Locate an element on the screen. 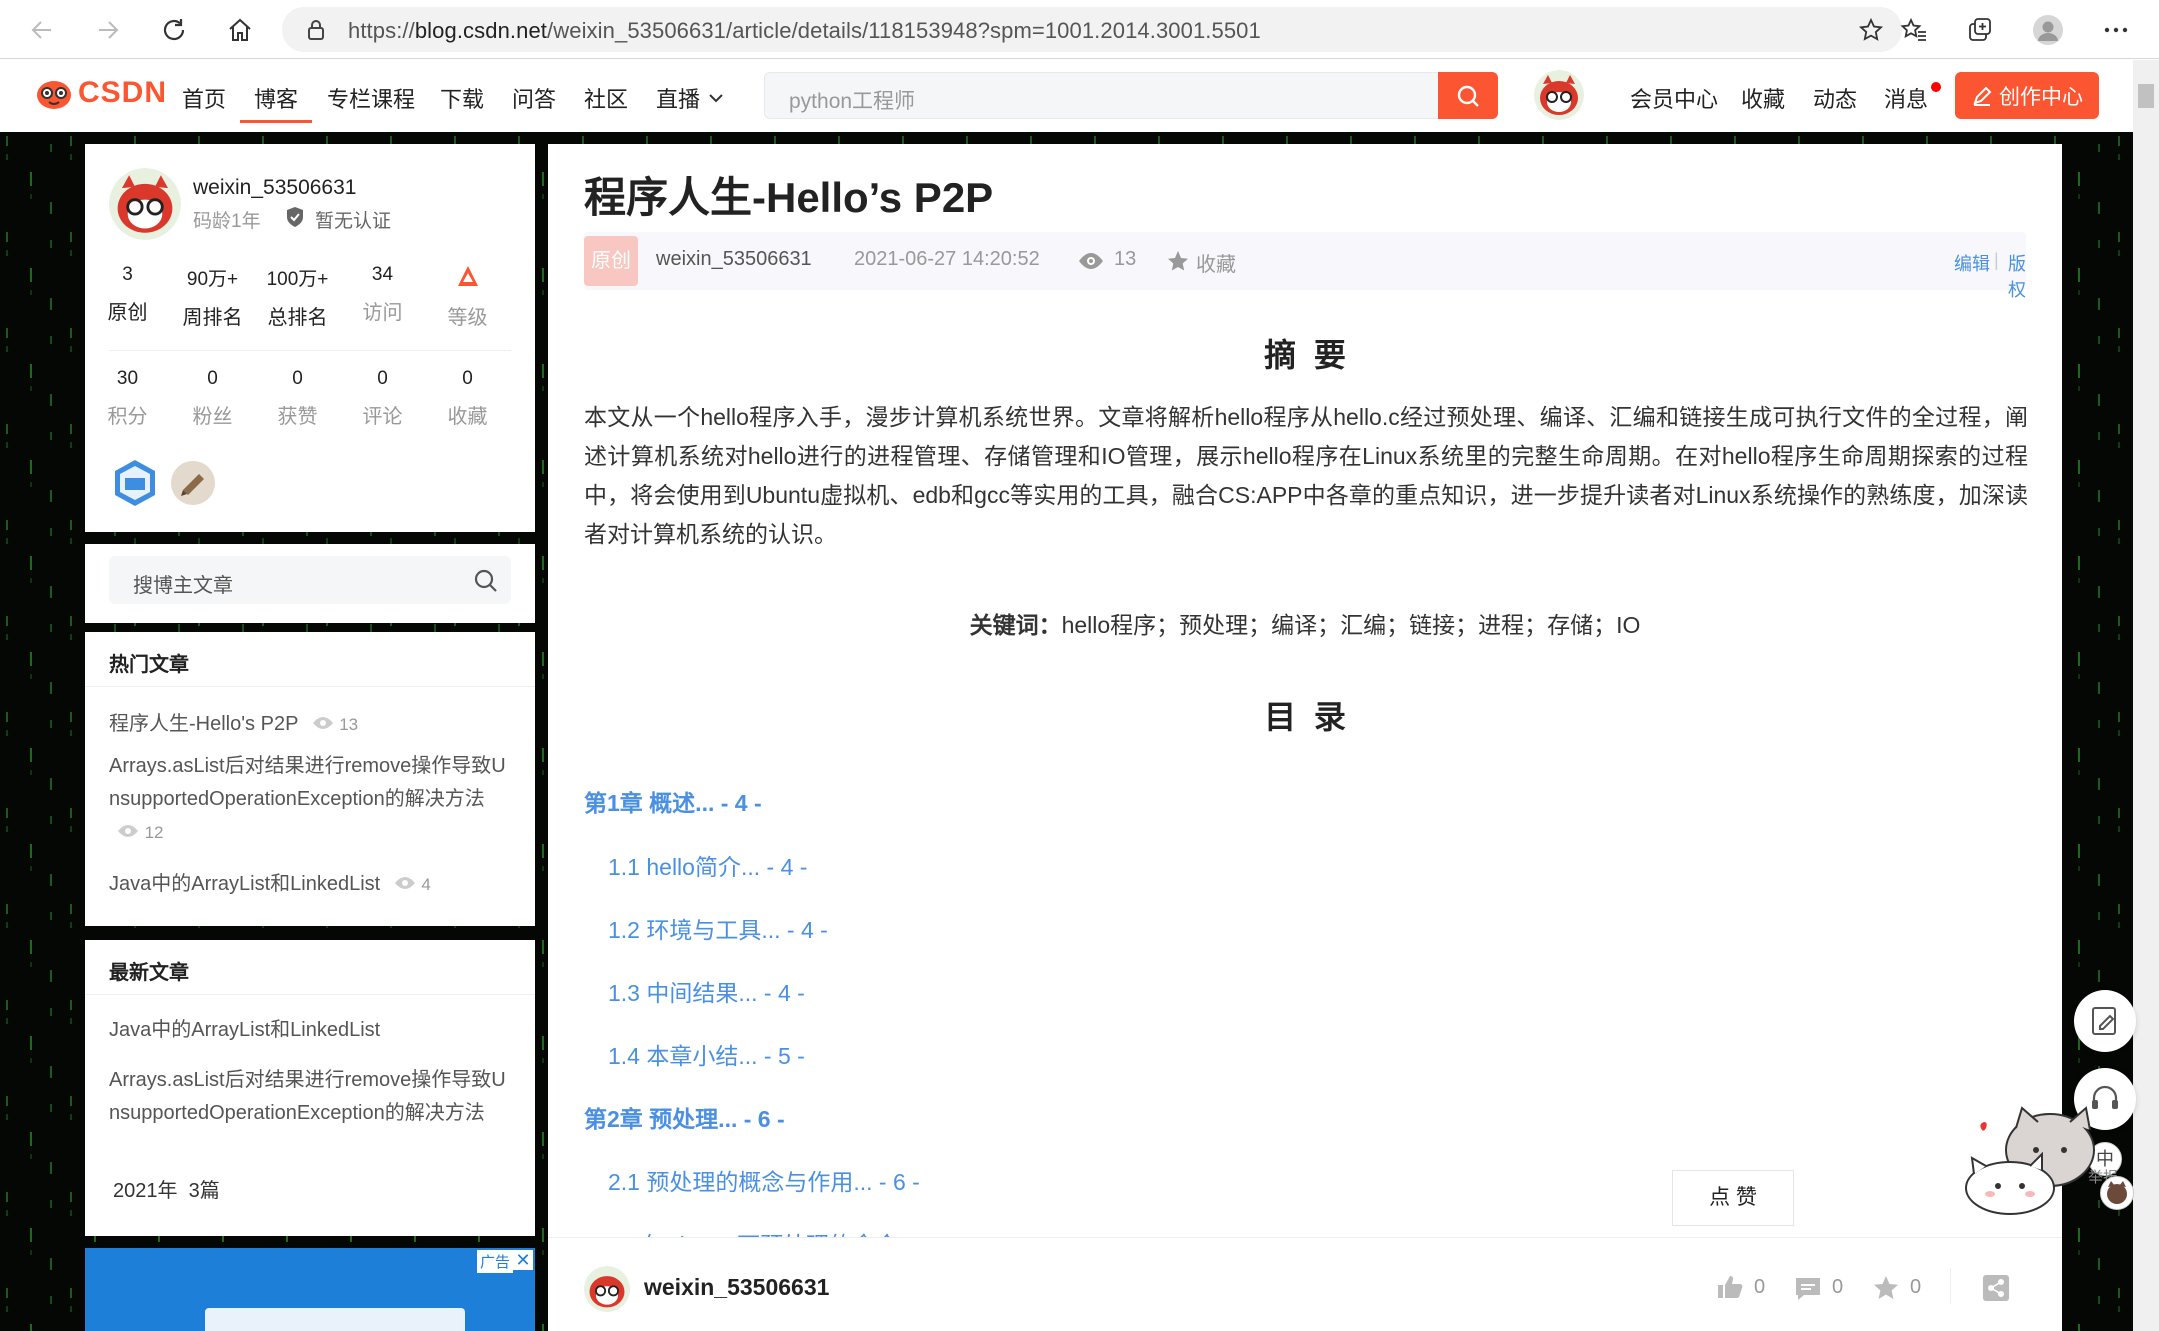 This screenshot has height=1331, width=2159. stat-original: 3 原创 is located at coordinates (127, 297).